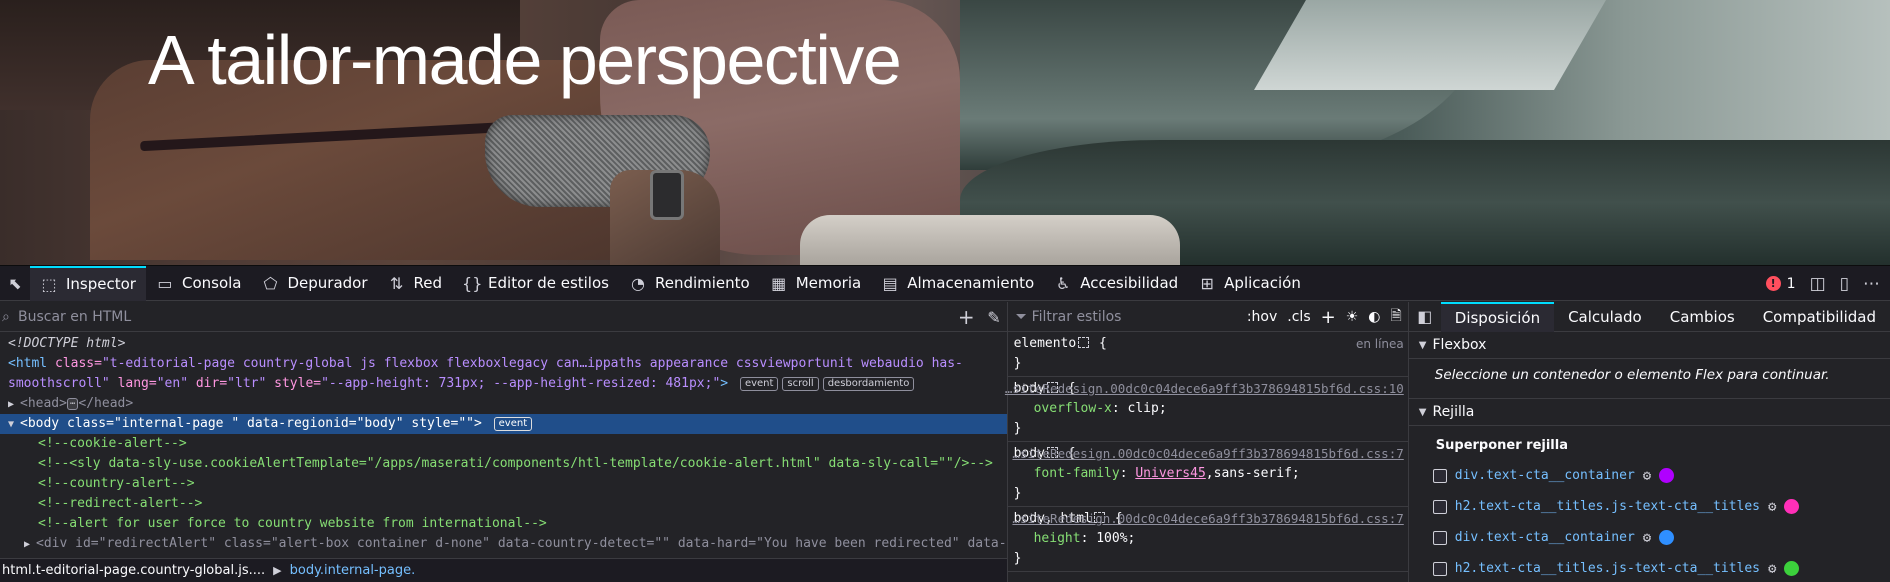  I want to click on styles-filter-bar: ⏷ Filtrar estilos :hov .cls + ☀ ◐ 🗎, so click(1207, 317).